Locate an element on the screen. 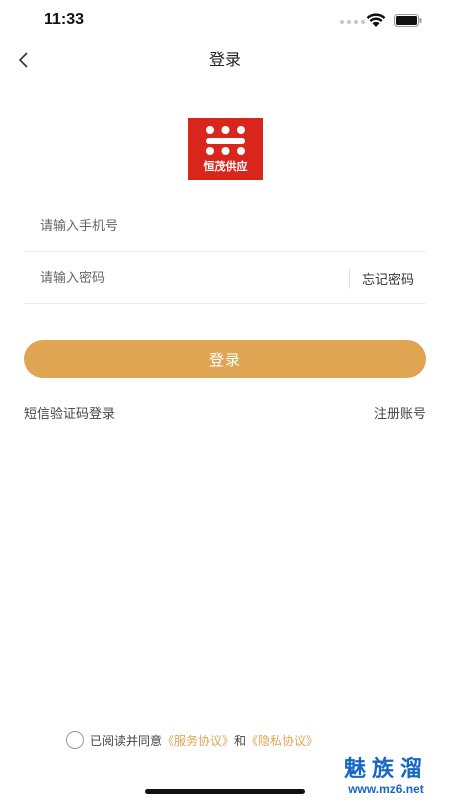 The image size is (450, 800). watermark-name: 魅族溜 is located at coordinates (385, 769).